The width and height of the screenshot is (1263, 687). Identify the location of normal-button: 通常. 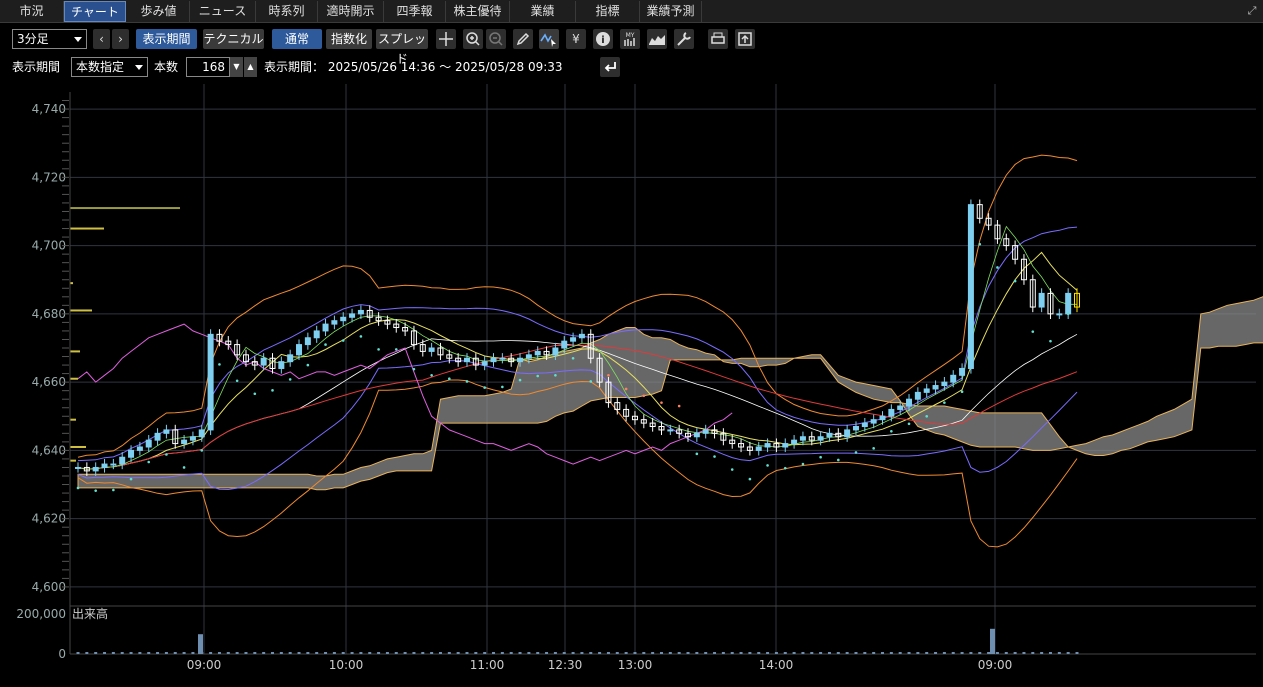
(297, 39).